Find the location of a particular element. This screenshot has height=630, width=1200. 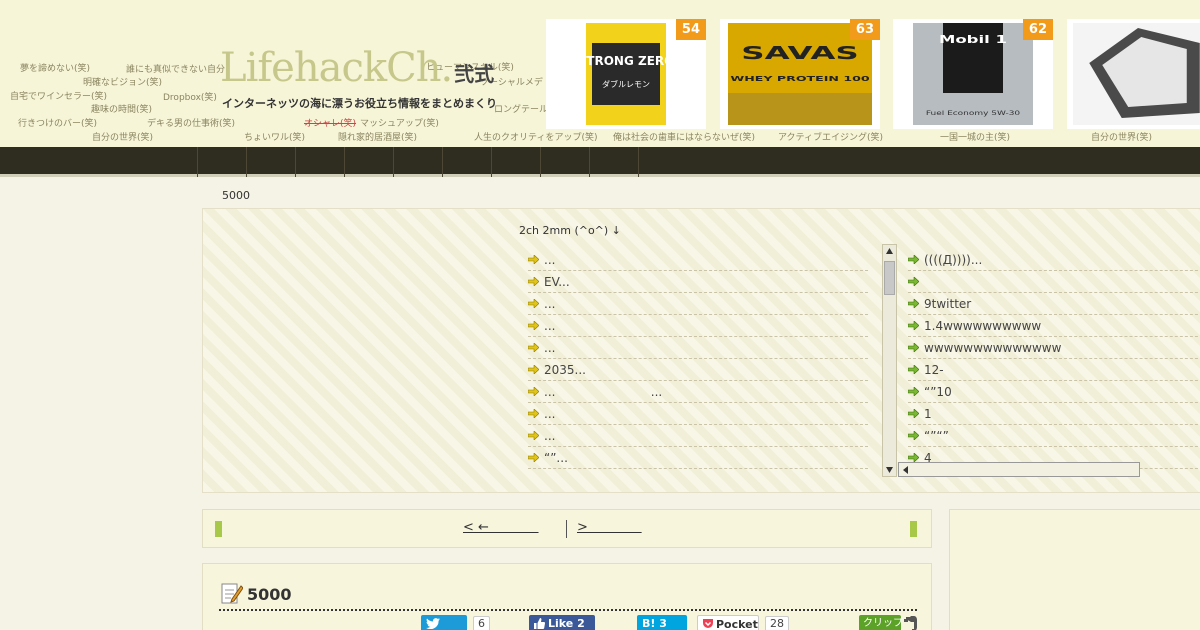

evernote-elephant-icon is located at coordinates (911, 622).